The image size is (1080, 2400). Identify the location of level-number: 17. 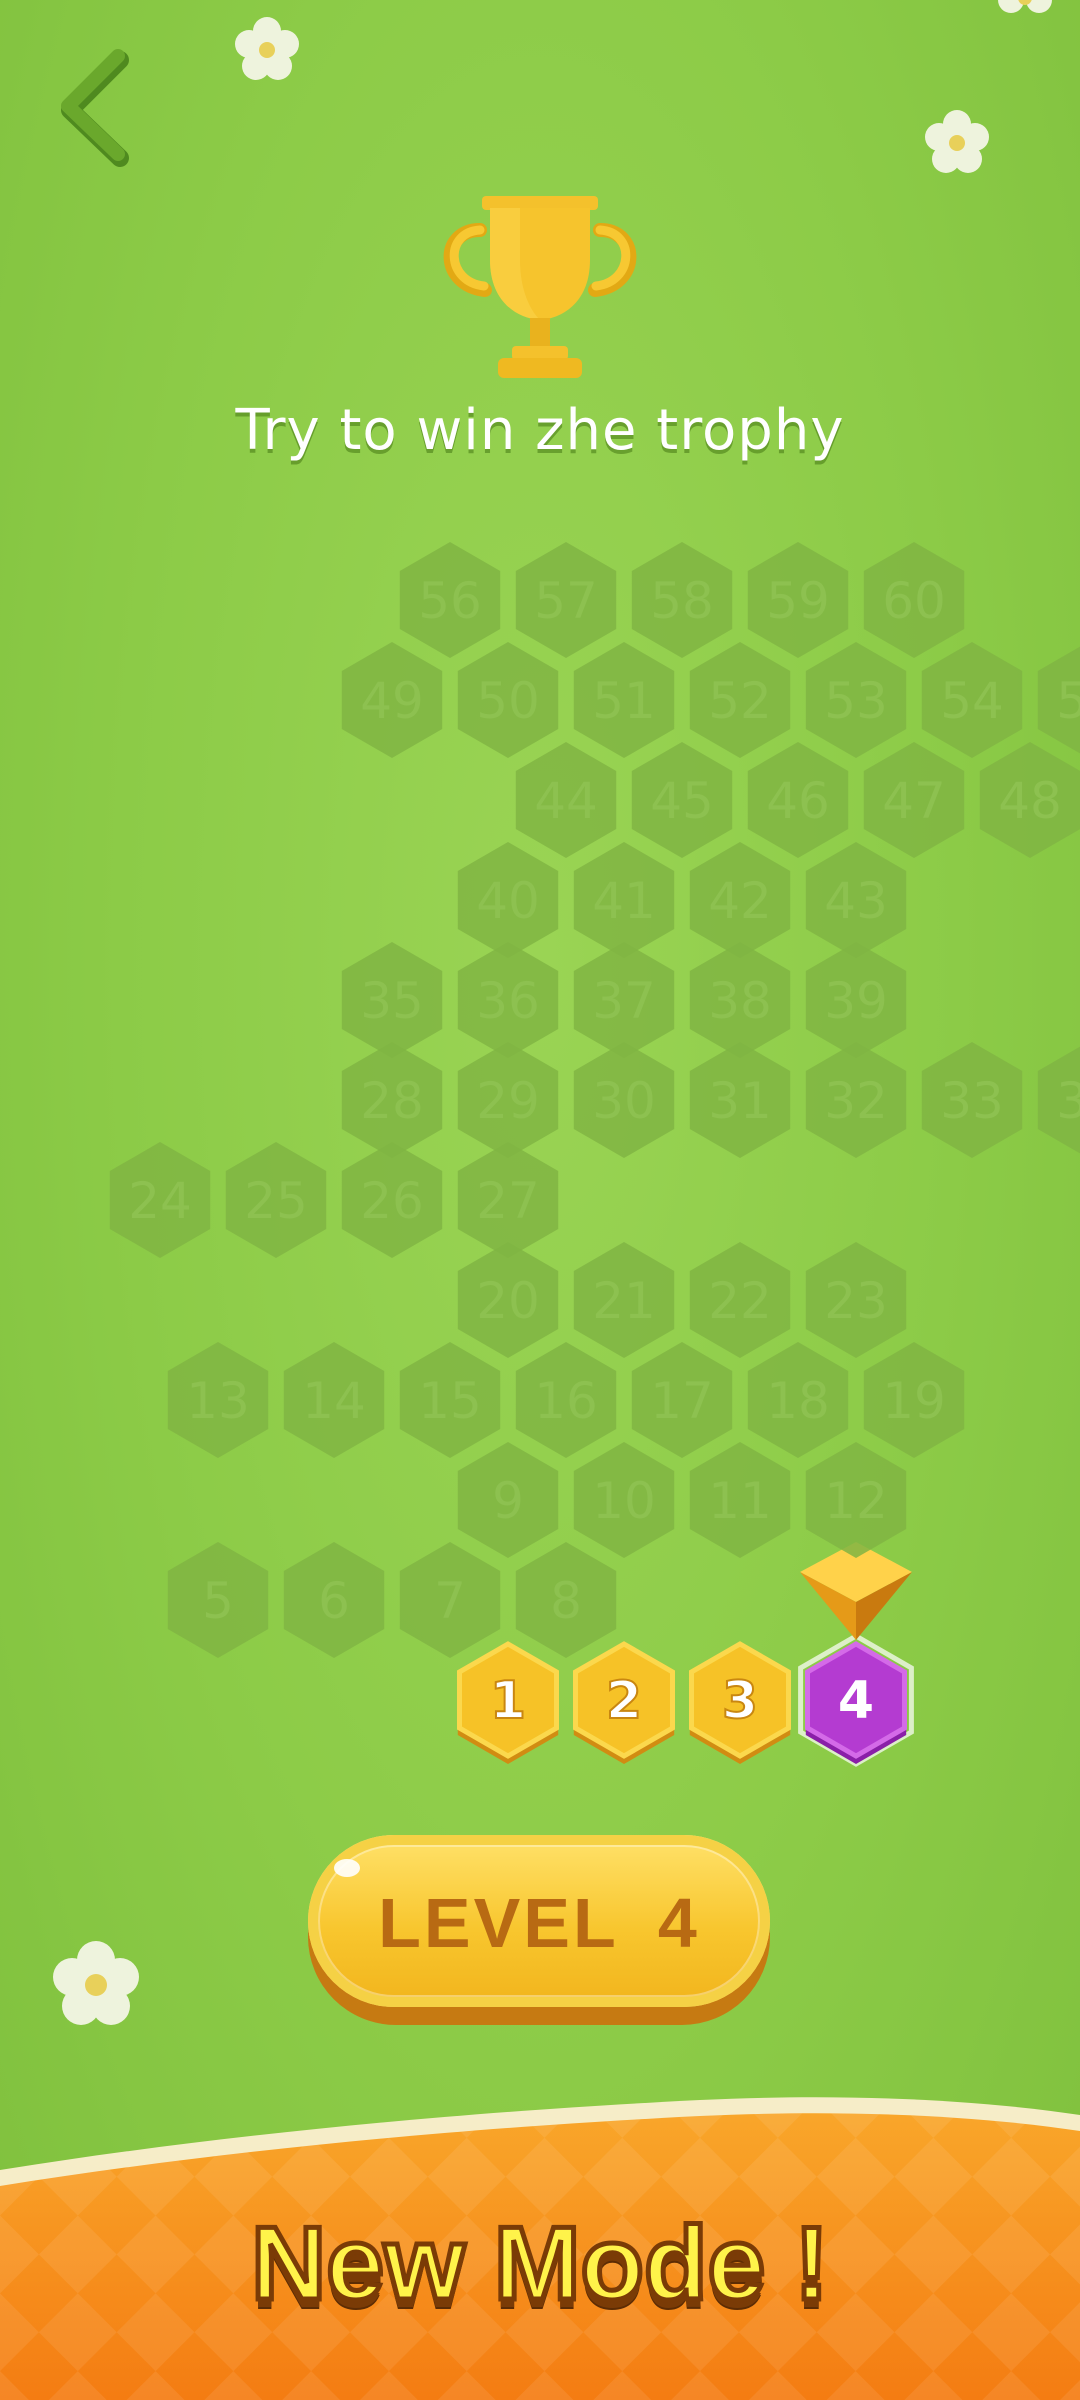
(682, 1401).